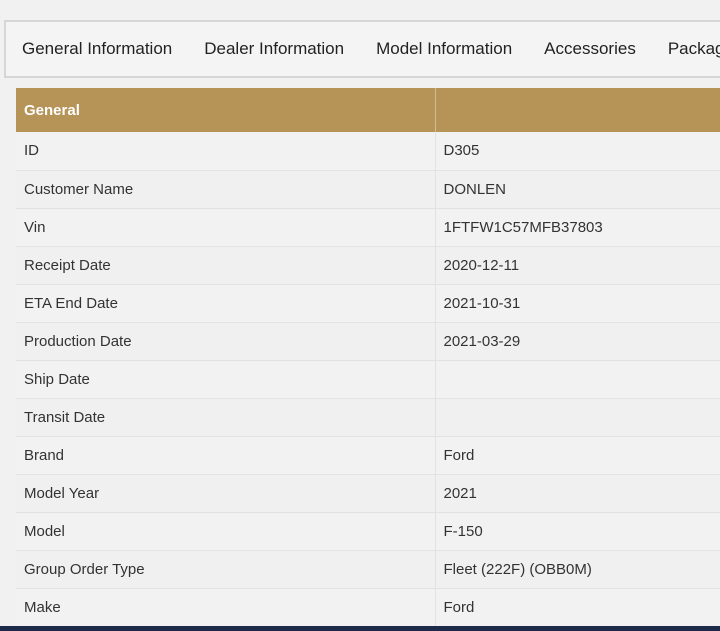 Image resolution: width=720 pixels, height=631 pixels. I want to click on tab-dealer-information: Dealer Information, so click(274, 49).